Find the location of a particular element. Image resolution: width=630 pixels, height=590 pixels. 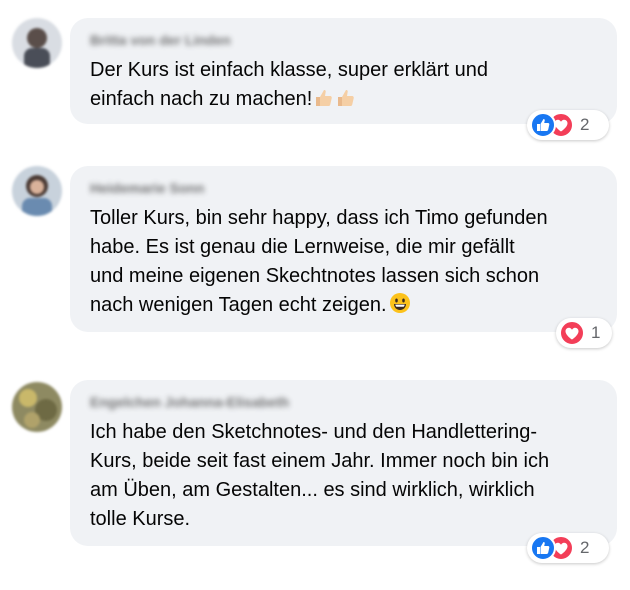

author-name: Engelchen Johanna-Elisabeth is located at coordinates (344, 403).